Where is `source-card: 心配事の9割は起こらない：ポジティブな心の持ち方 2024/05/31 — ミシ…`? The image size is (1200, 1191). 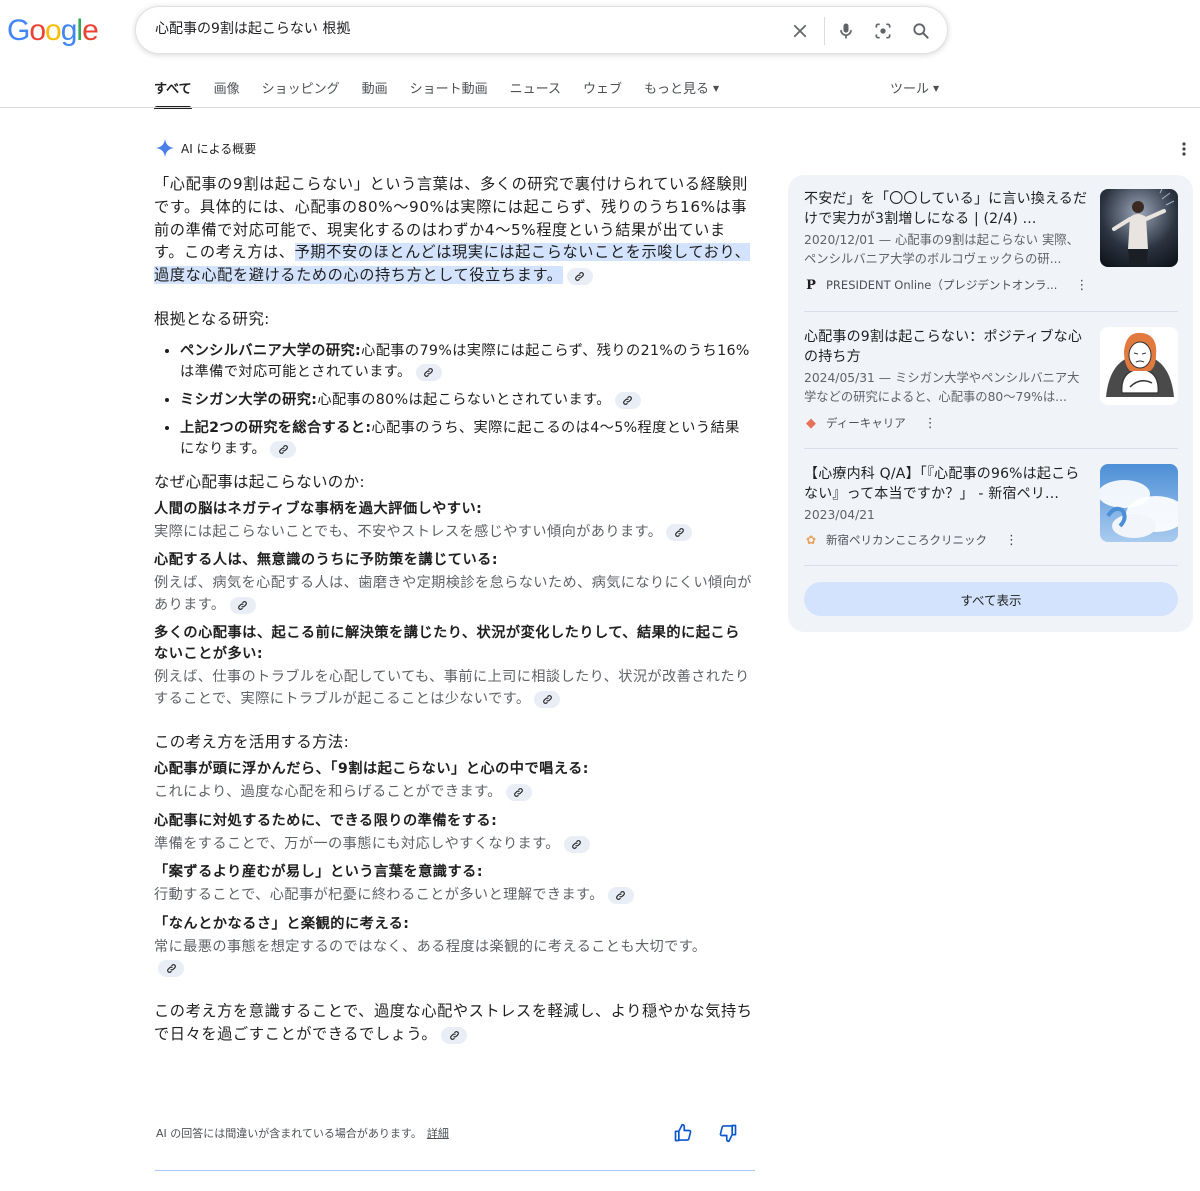 source-card: 心配事の9割は起こらない：ポジティブな心の持ち方 2024/05/31 — ミシ… is located at coordinates (991, 382).